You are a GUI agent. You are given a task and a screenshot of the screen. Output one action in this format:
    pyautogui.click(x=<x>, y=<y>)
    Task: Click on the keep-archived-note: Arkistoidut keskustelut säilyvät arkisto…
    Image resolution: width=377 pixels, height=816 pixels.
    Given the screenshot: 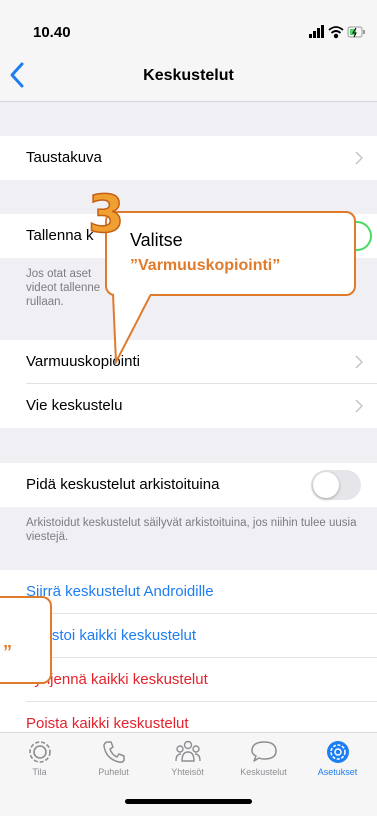 What is the action you would take?
    pyautogui.click(x=191, y=530)
    